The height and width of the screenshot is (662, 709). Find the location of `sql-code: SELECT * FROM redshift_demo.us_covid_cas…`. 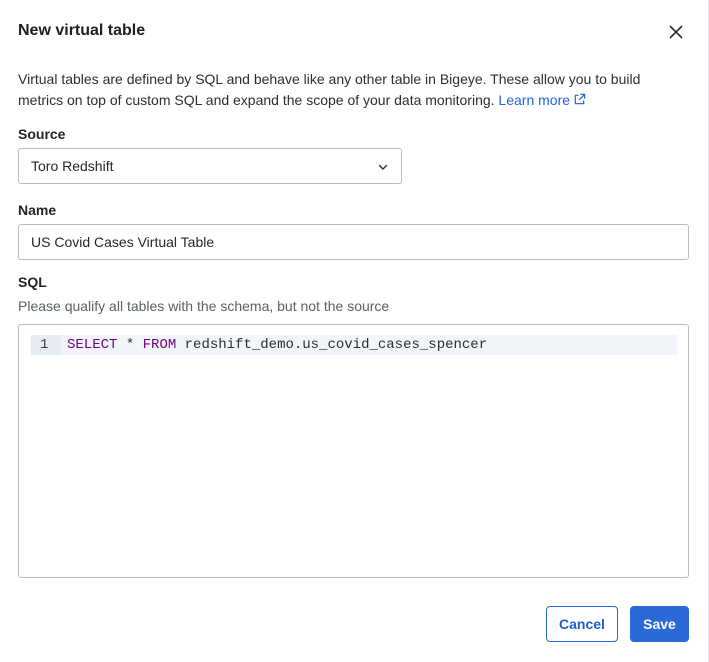

sql-code: SELECT * FROM redshift_demo.us_covid_cas… is located at coordinates (277, 345).